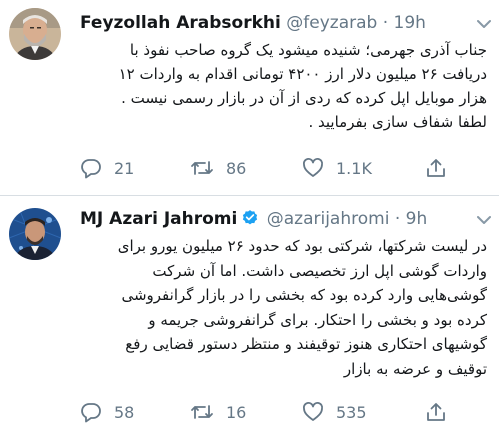  What do you see at coordinates (124, 168) in the screenshot?
I see `reply-count: 21` at bounding box center [124, 168].